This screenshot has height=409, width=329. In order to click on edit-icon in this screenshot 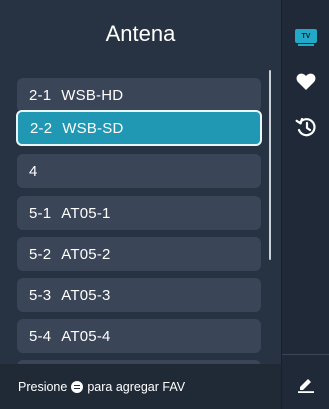, I will do `click(306, 386)`.